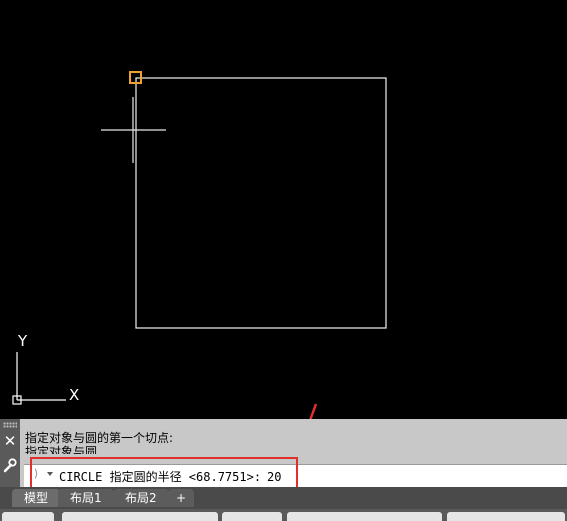 Image resolution: width=567 pixels, height=521 pixels. What do you see at coordinates (10, 465) in the screenshot?
I see `wrench-icon` at bounding box center [10, 465].